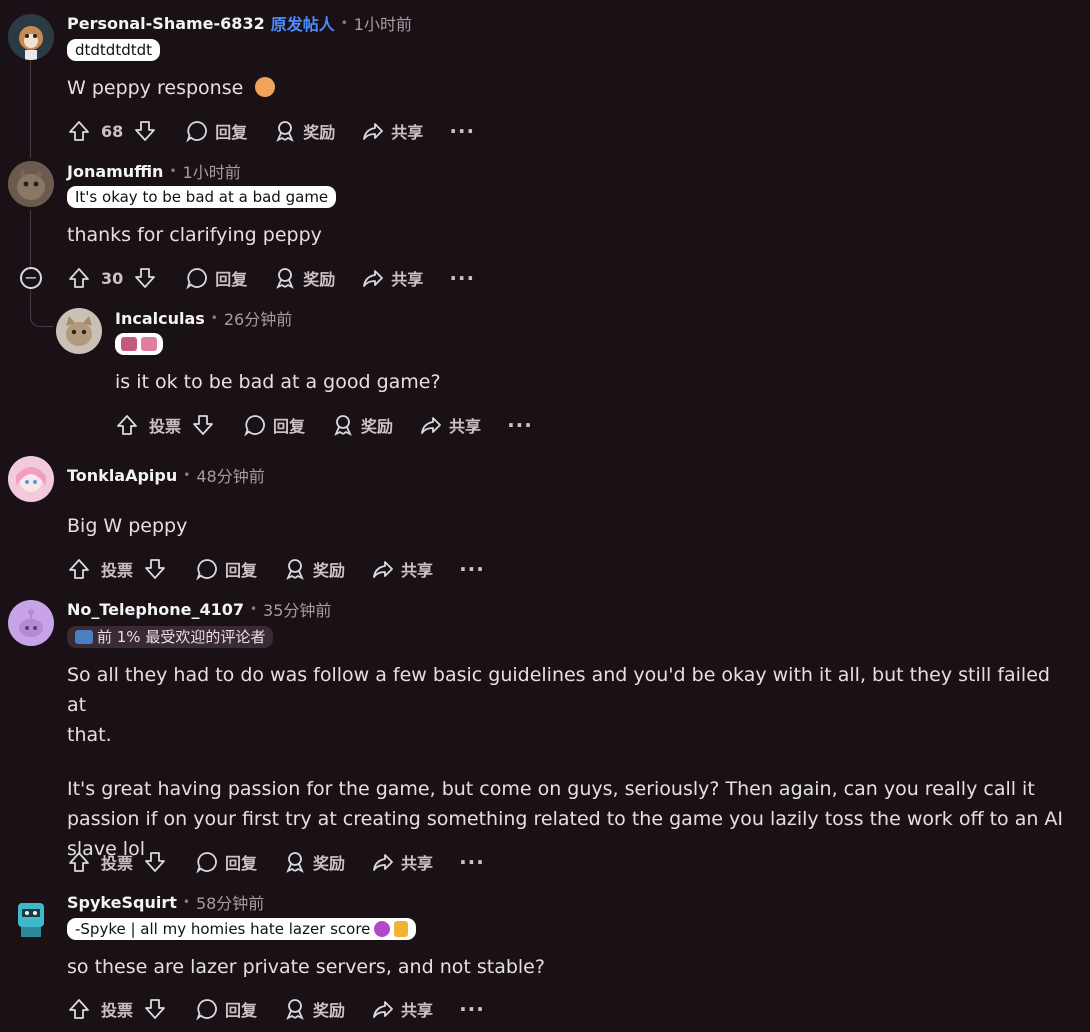 The image size is (1090, 1032). Describe the element at coordinates (160, 318) in the screenshot. I see `author-name: Incalculas` at that location.